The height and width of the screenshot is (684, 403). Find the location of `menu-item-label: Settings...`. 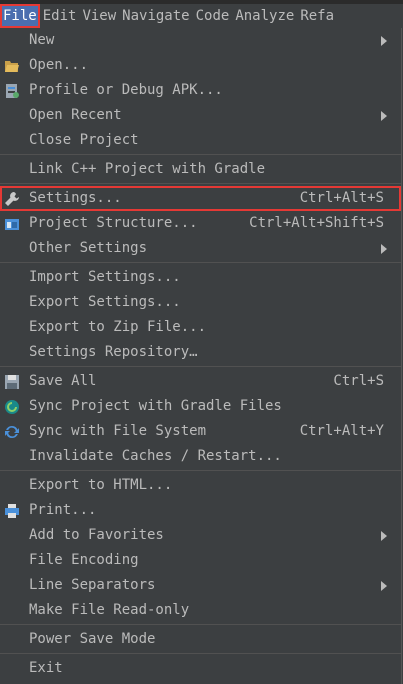

menu-item-label: Settings... is located at coordinates (75, 198).